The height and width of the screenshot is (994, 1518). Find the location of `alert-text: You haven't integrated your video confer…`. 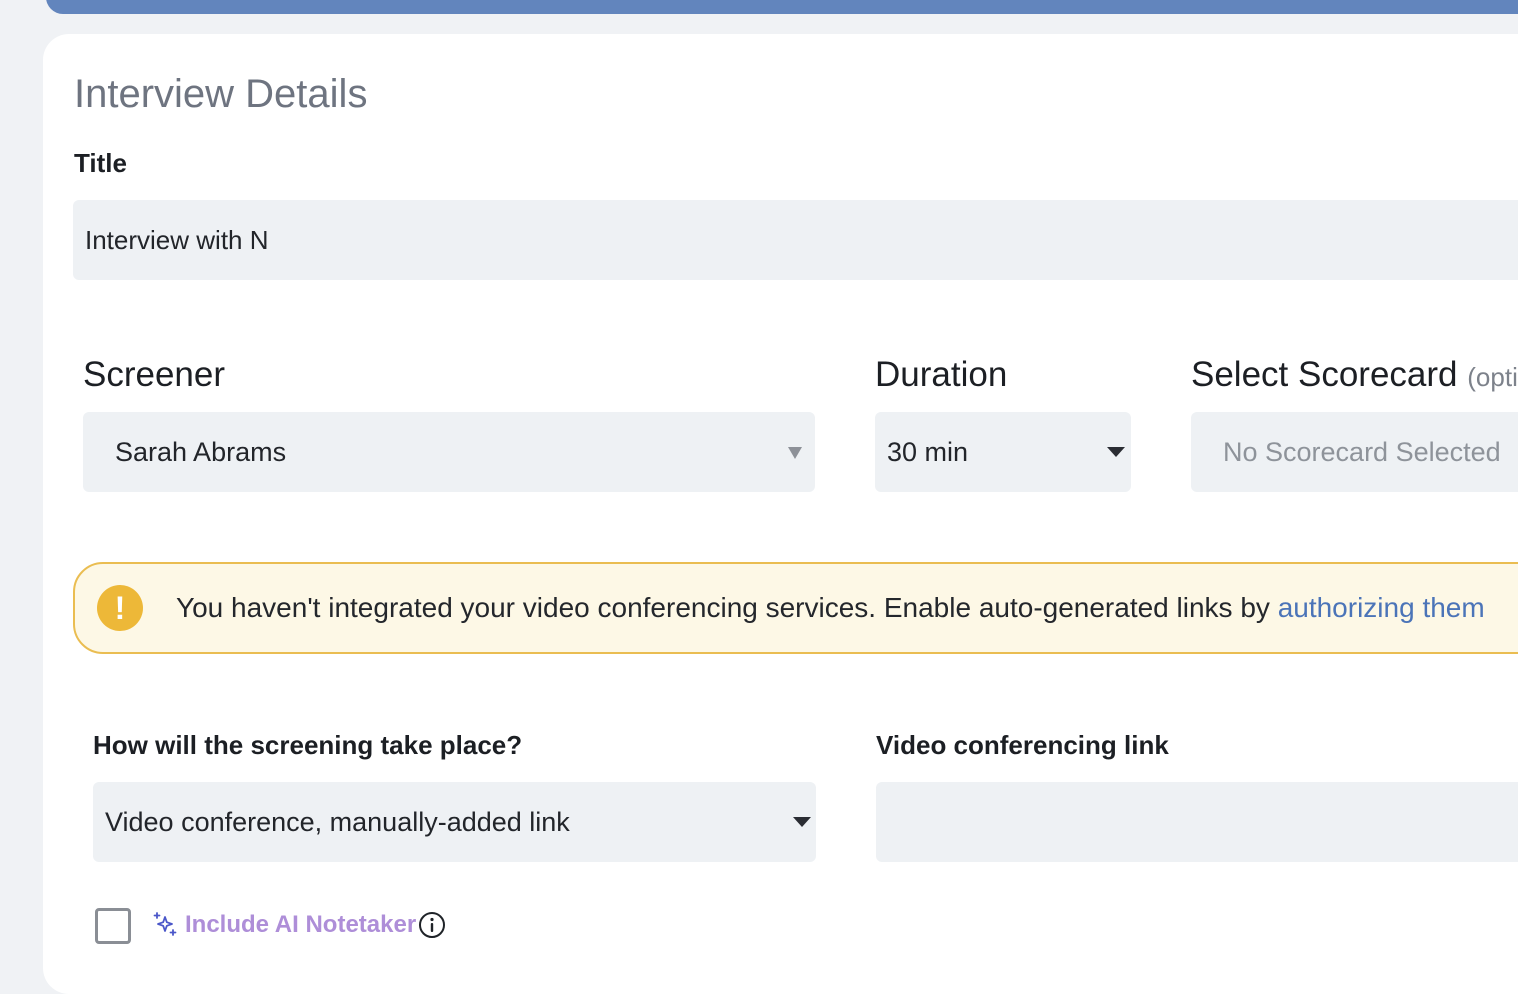

alert-text: You haven't integrated your video confer… is located at coordinates (727, 607).